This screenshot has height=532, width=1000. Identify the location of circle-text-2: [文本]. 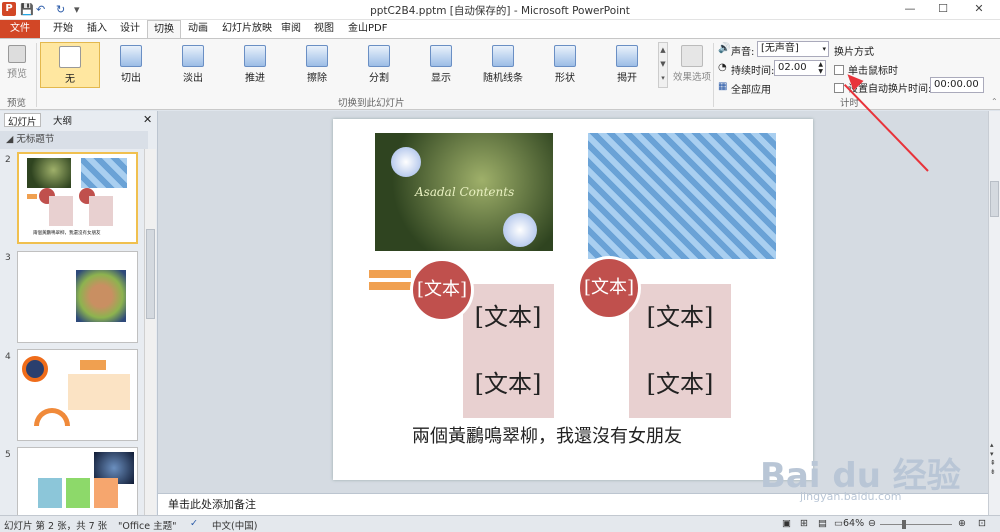
(609, 288).